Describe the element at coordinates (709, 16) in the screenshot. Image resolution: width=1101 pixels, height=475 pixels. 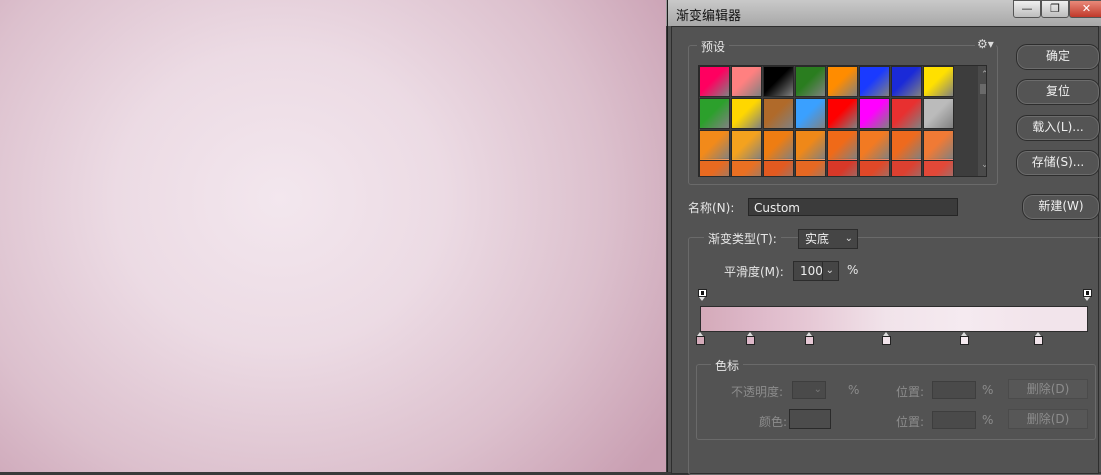
I see `window-title: 渐变编辑器` at that location.